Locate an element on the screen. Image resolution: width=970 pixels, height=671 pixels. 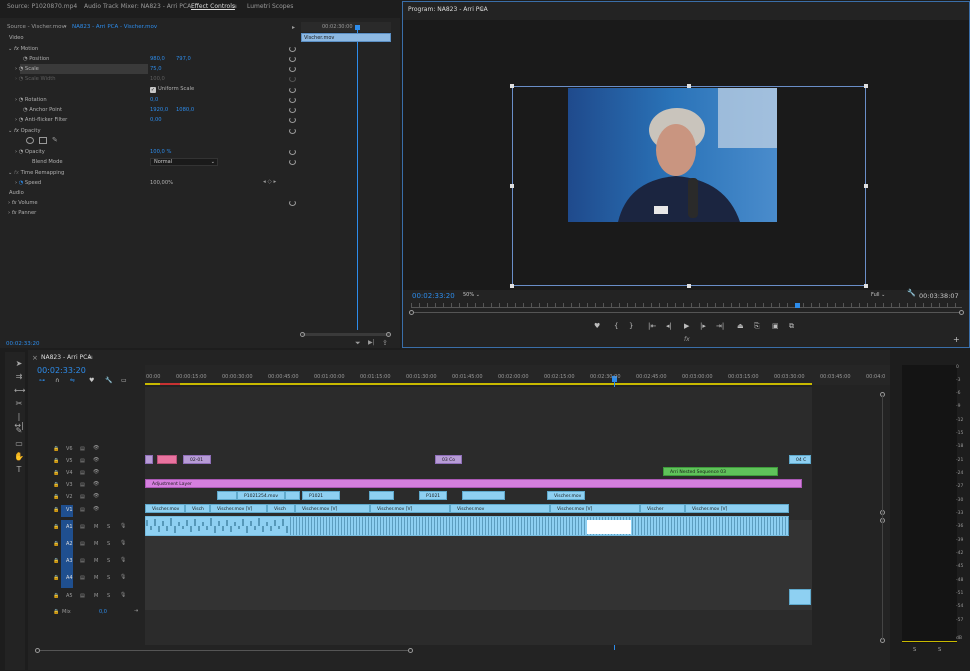
zoom-handle-left is located at coordinates (302, 334).